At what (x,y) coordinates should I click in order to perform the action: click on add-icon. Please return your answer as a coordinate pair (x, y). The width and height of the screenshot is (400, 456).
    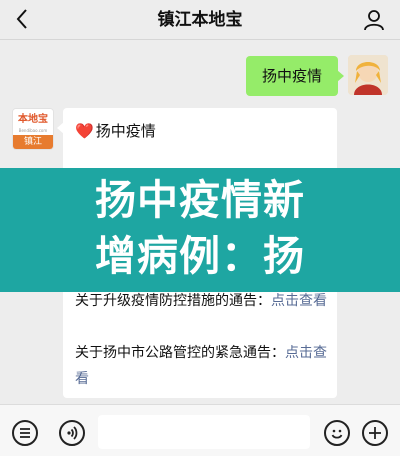
    Looking at the image, I should click on (375, 433).